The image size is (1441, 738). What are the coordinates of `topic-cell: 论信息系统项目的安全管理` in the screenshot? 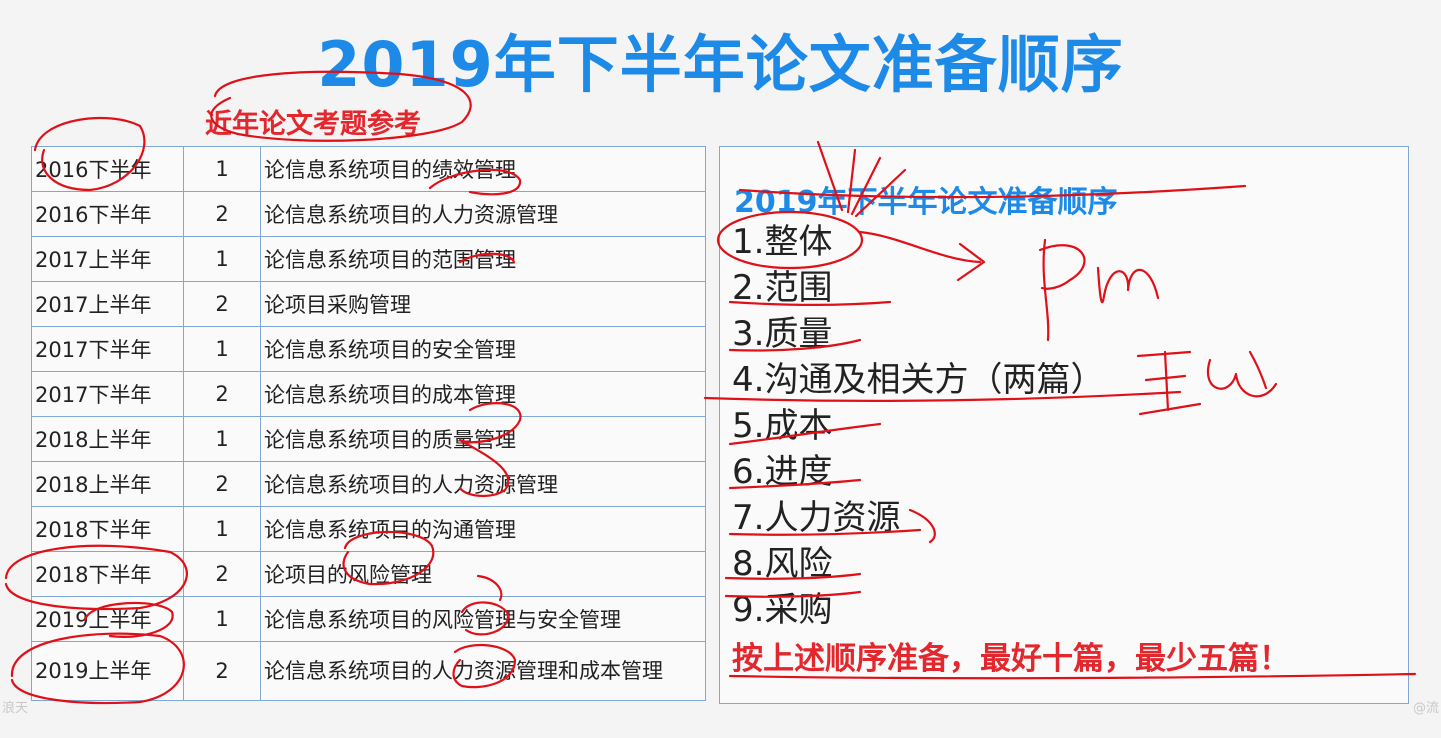 It's located at (483, 349).